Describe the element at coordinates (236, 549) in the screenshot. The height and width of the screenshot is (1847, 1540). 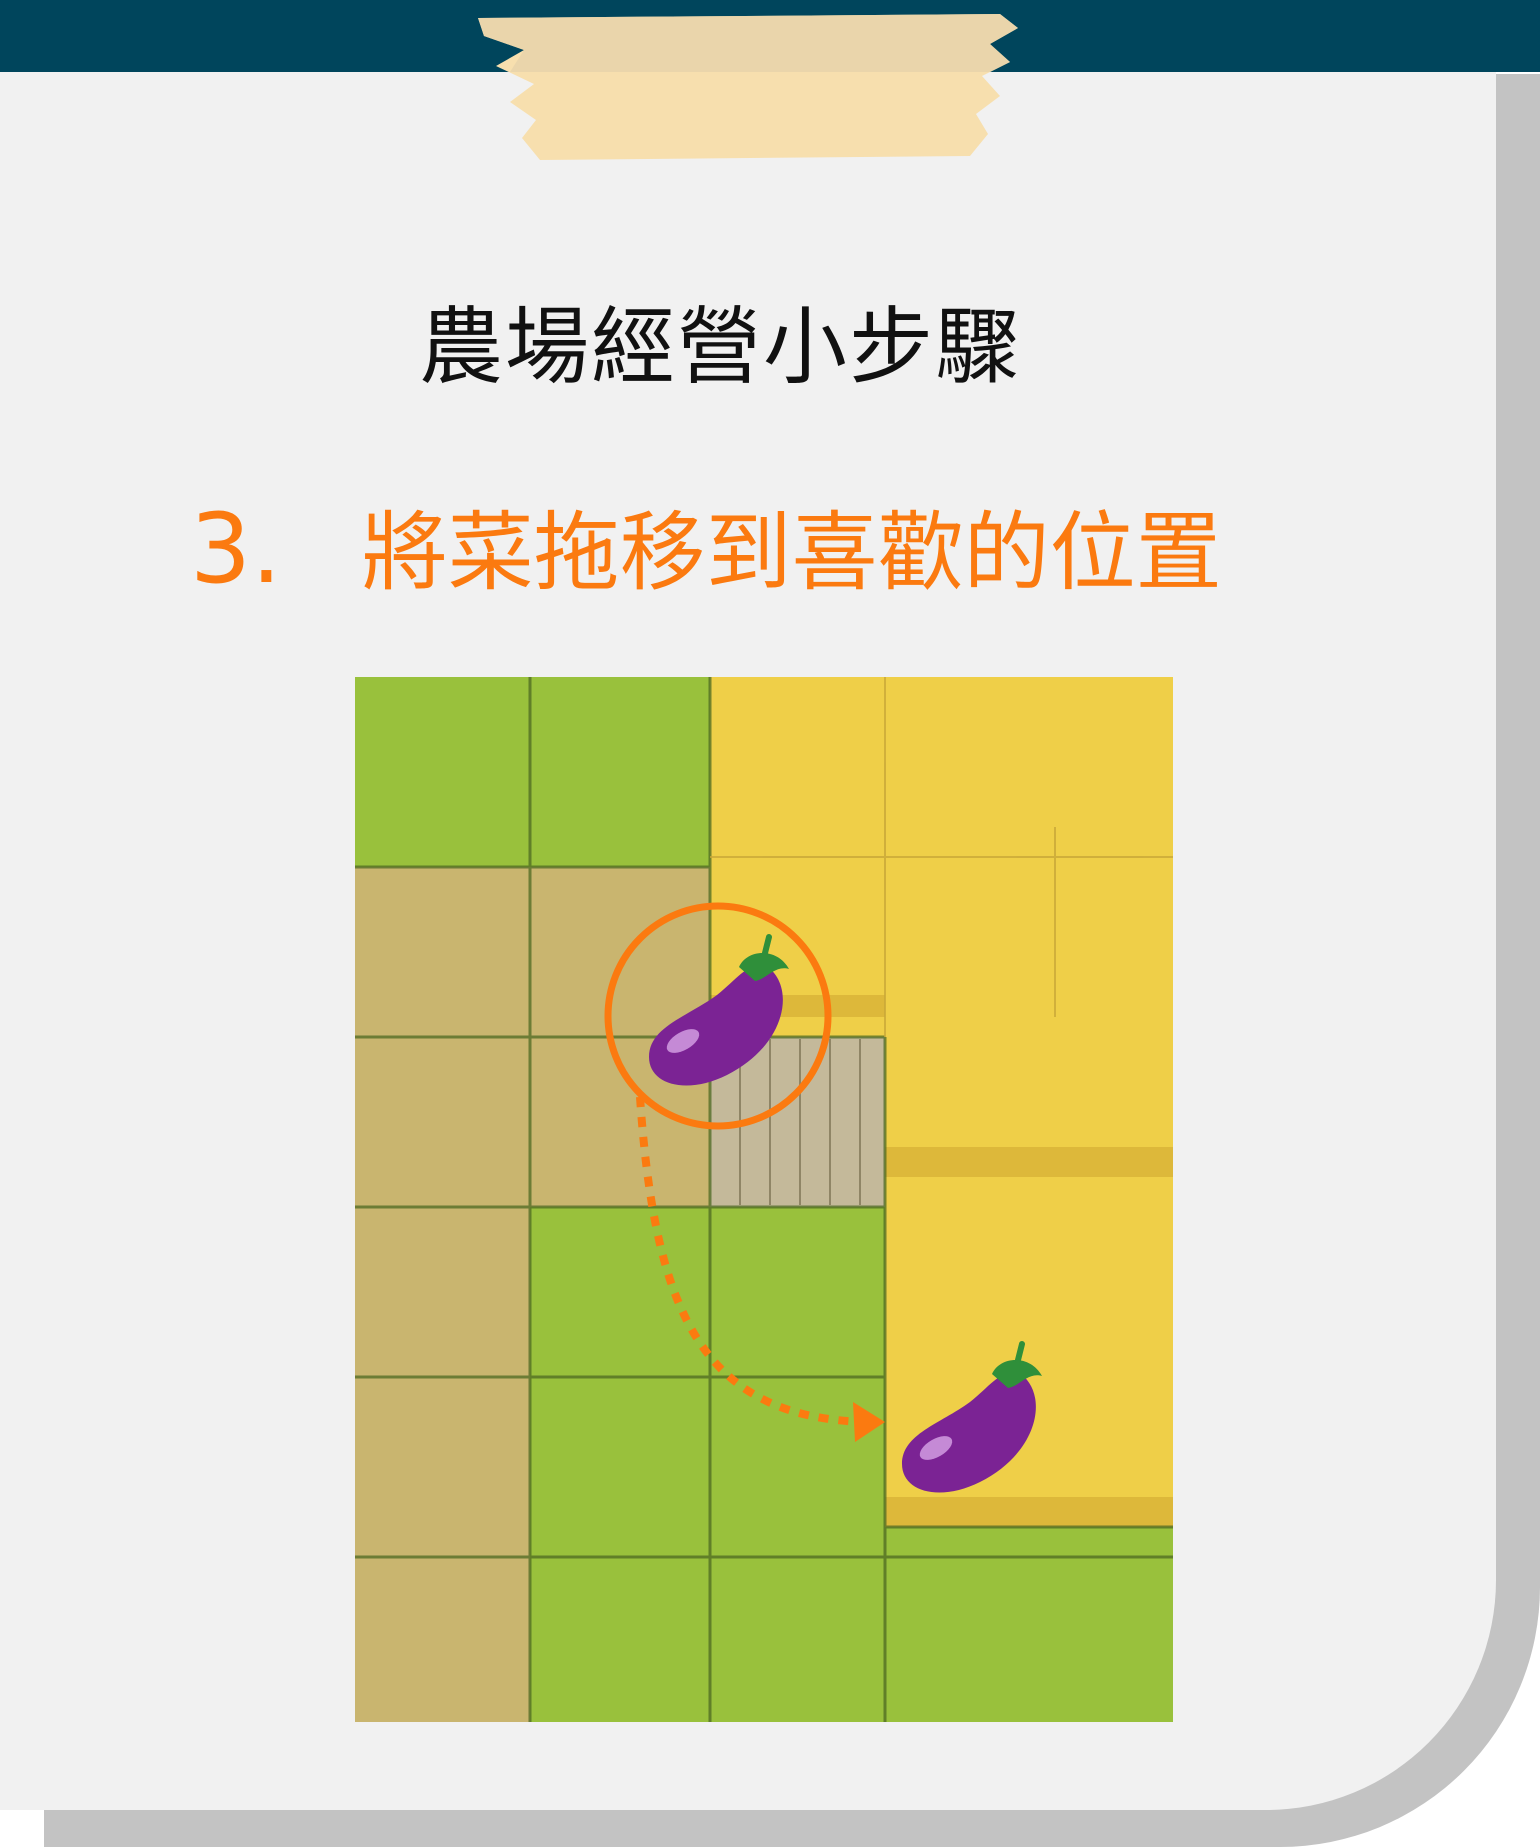
I see `step-number: 3.` at that location.